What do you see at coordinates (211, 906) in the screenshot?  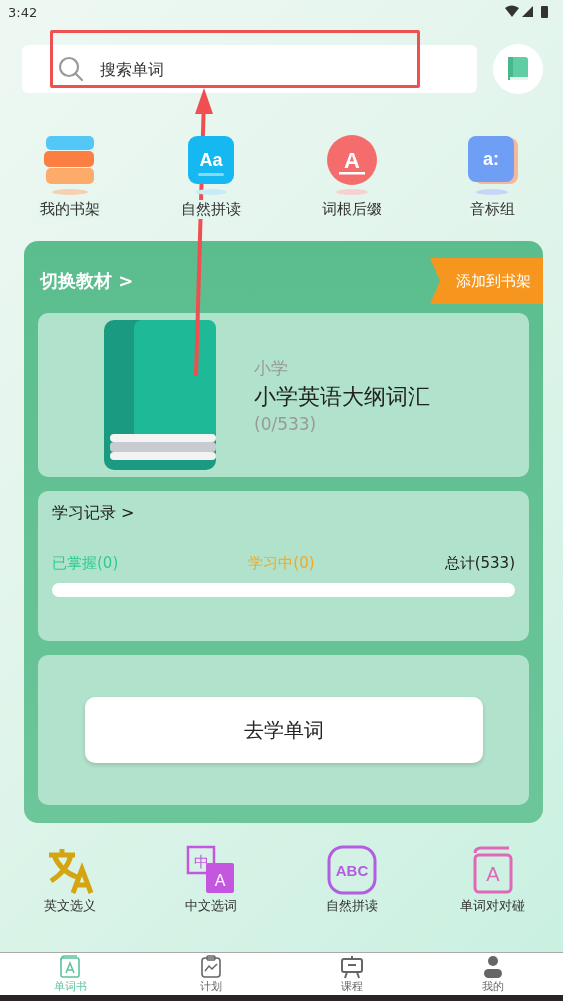 I see `feature-label: 中文选词` at bounding box center [211, 906].